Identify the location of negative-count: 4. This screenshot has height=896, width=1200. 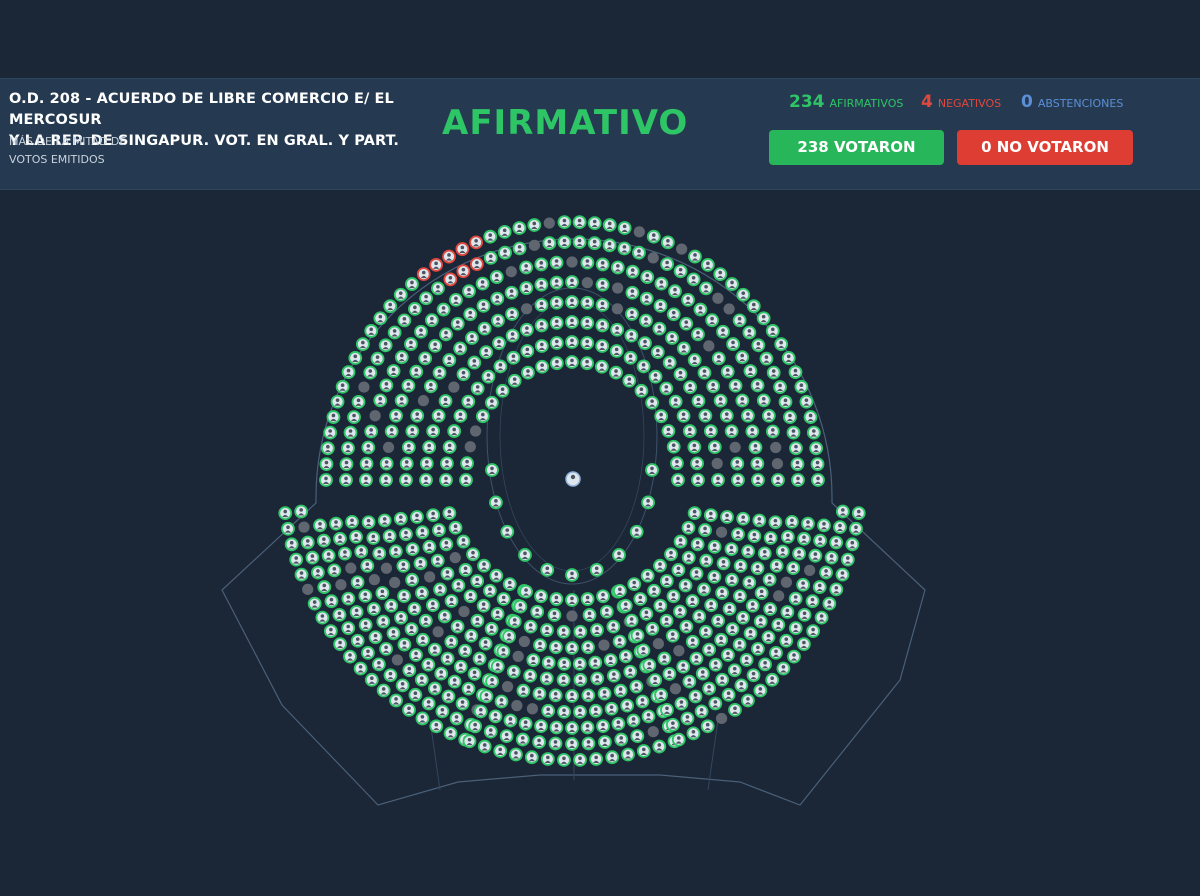
(927, 102).